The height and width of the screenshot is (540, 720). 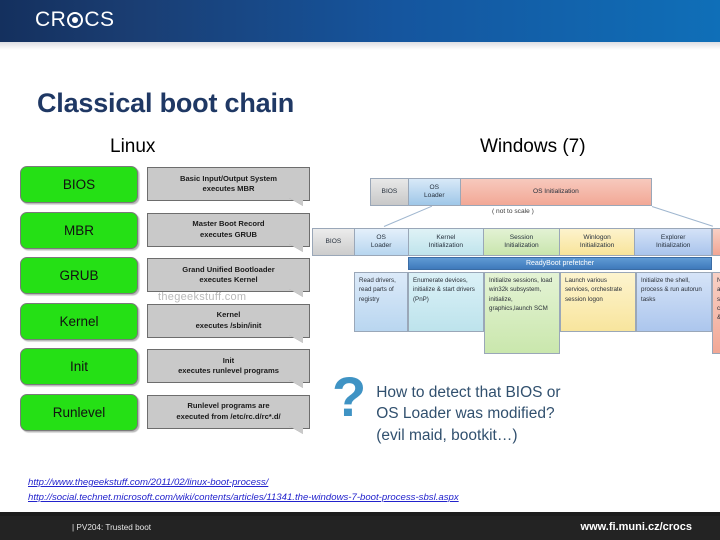 I want to click on footer-website-label: www.fi.muni.cz/crocs, so click(x=636, y=527).